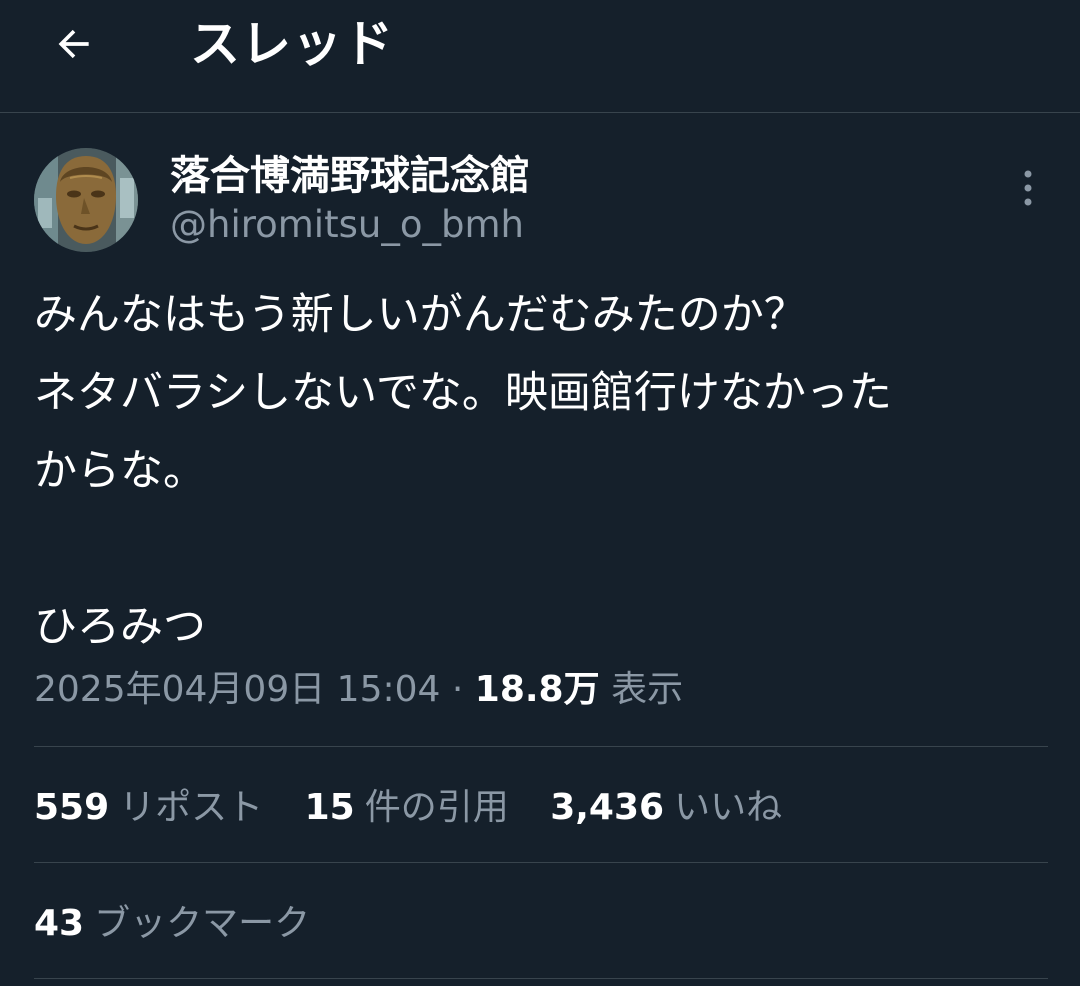 This screenshot has width=1080, height=986. Describe the element at coordinates (191, 807) in the screenshot. I see `reposts-label: リポスト` at that location.